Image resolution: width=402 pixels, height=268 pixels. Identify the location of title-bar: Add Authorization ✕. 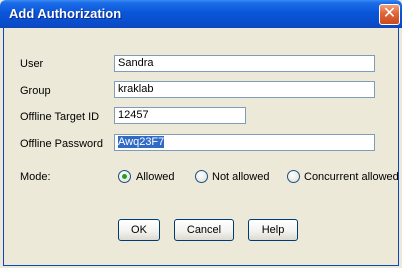
(201, 14).